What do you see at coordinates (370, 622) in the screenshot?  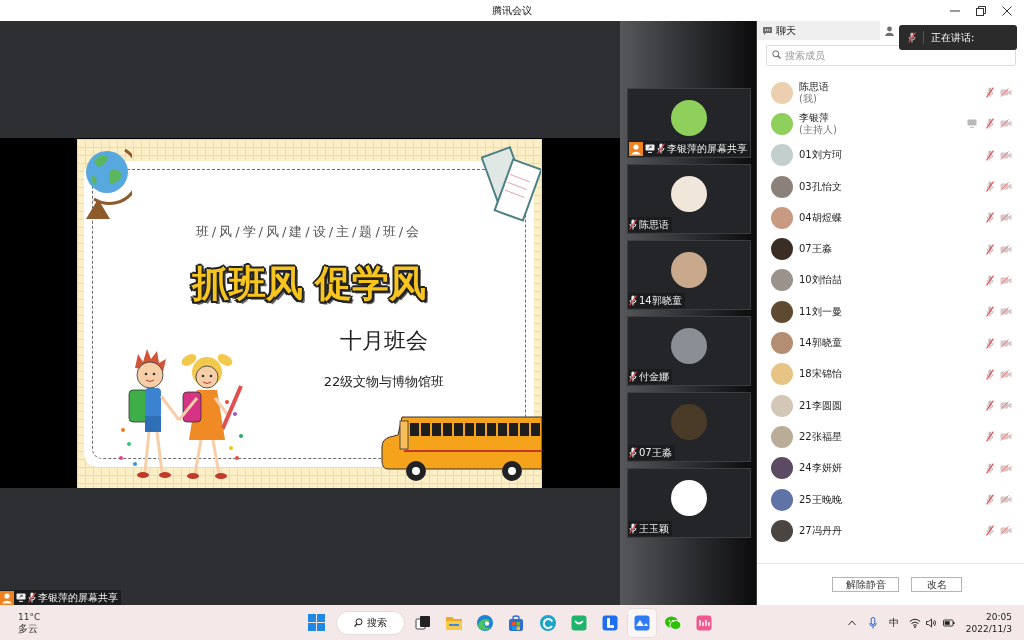 I see `search-button: 搜索` at bounding box center [370, 622].